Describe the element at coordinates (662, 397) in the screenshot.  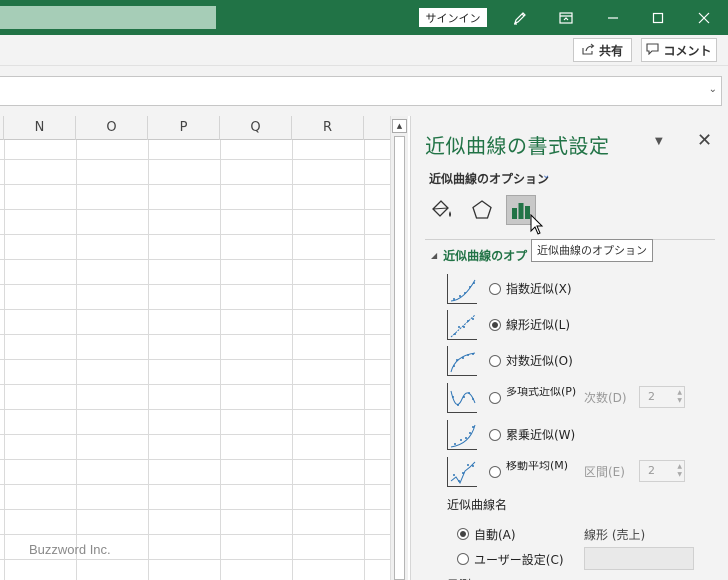
I see `polynomial-order-spinner: 2 ▲ ▼` at that location.